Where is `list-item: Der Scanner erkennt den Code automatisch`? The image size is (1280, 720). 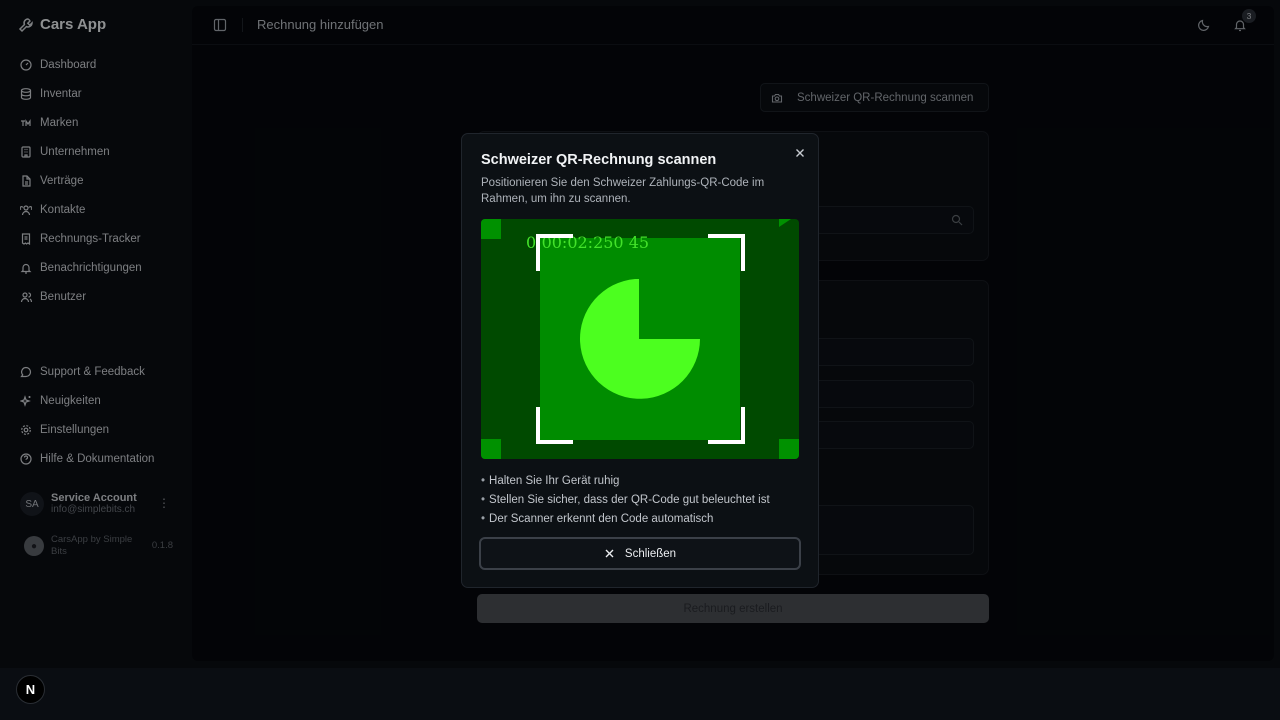 list-item: Der Scanner erkennt den Code automatisch is located at coordinates (641, 519).